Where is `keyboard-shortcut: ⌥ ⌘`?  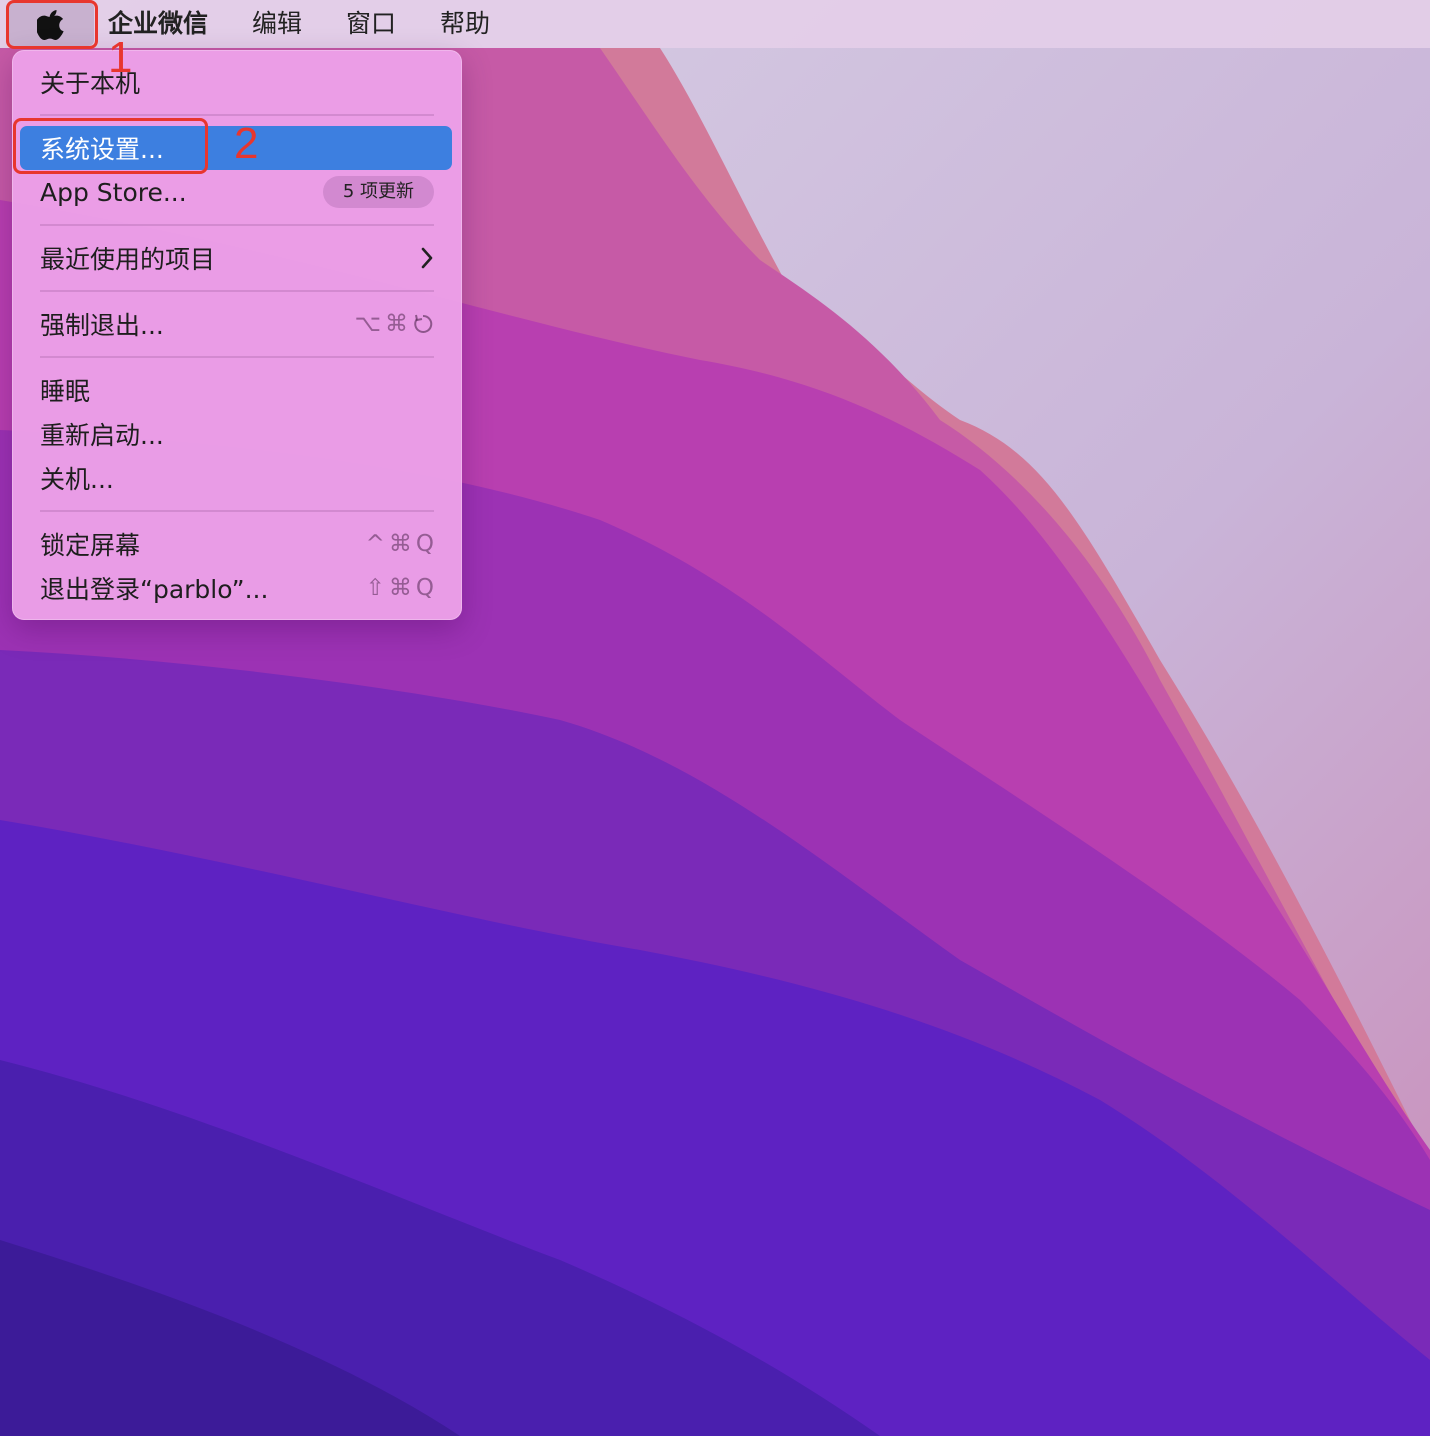 keyboard-shortcut: ⌥ ⌘ is located at coordinates (394, 324).